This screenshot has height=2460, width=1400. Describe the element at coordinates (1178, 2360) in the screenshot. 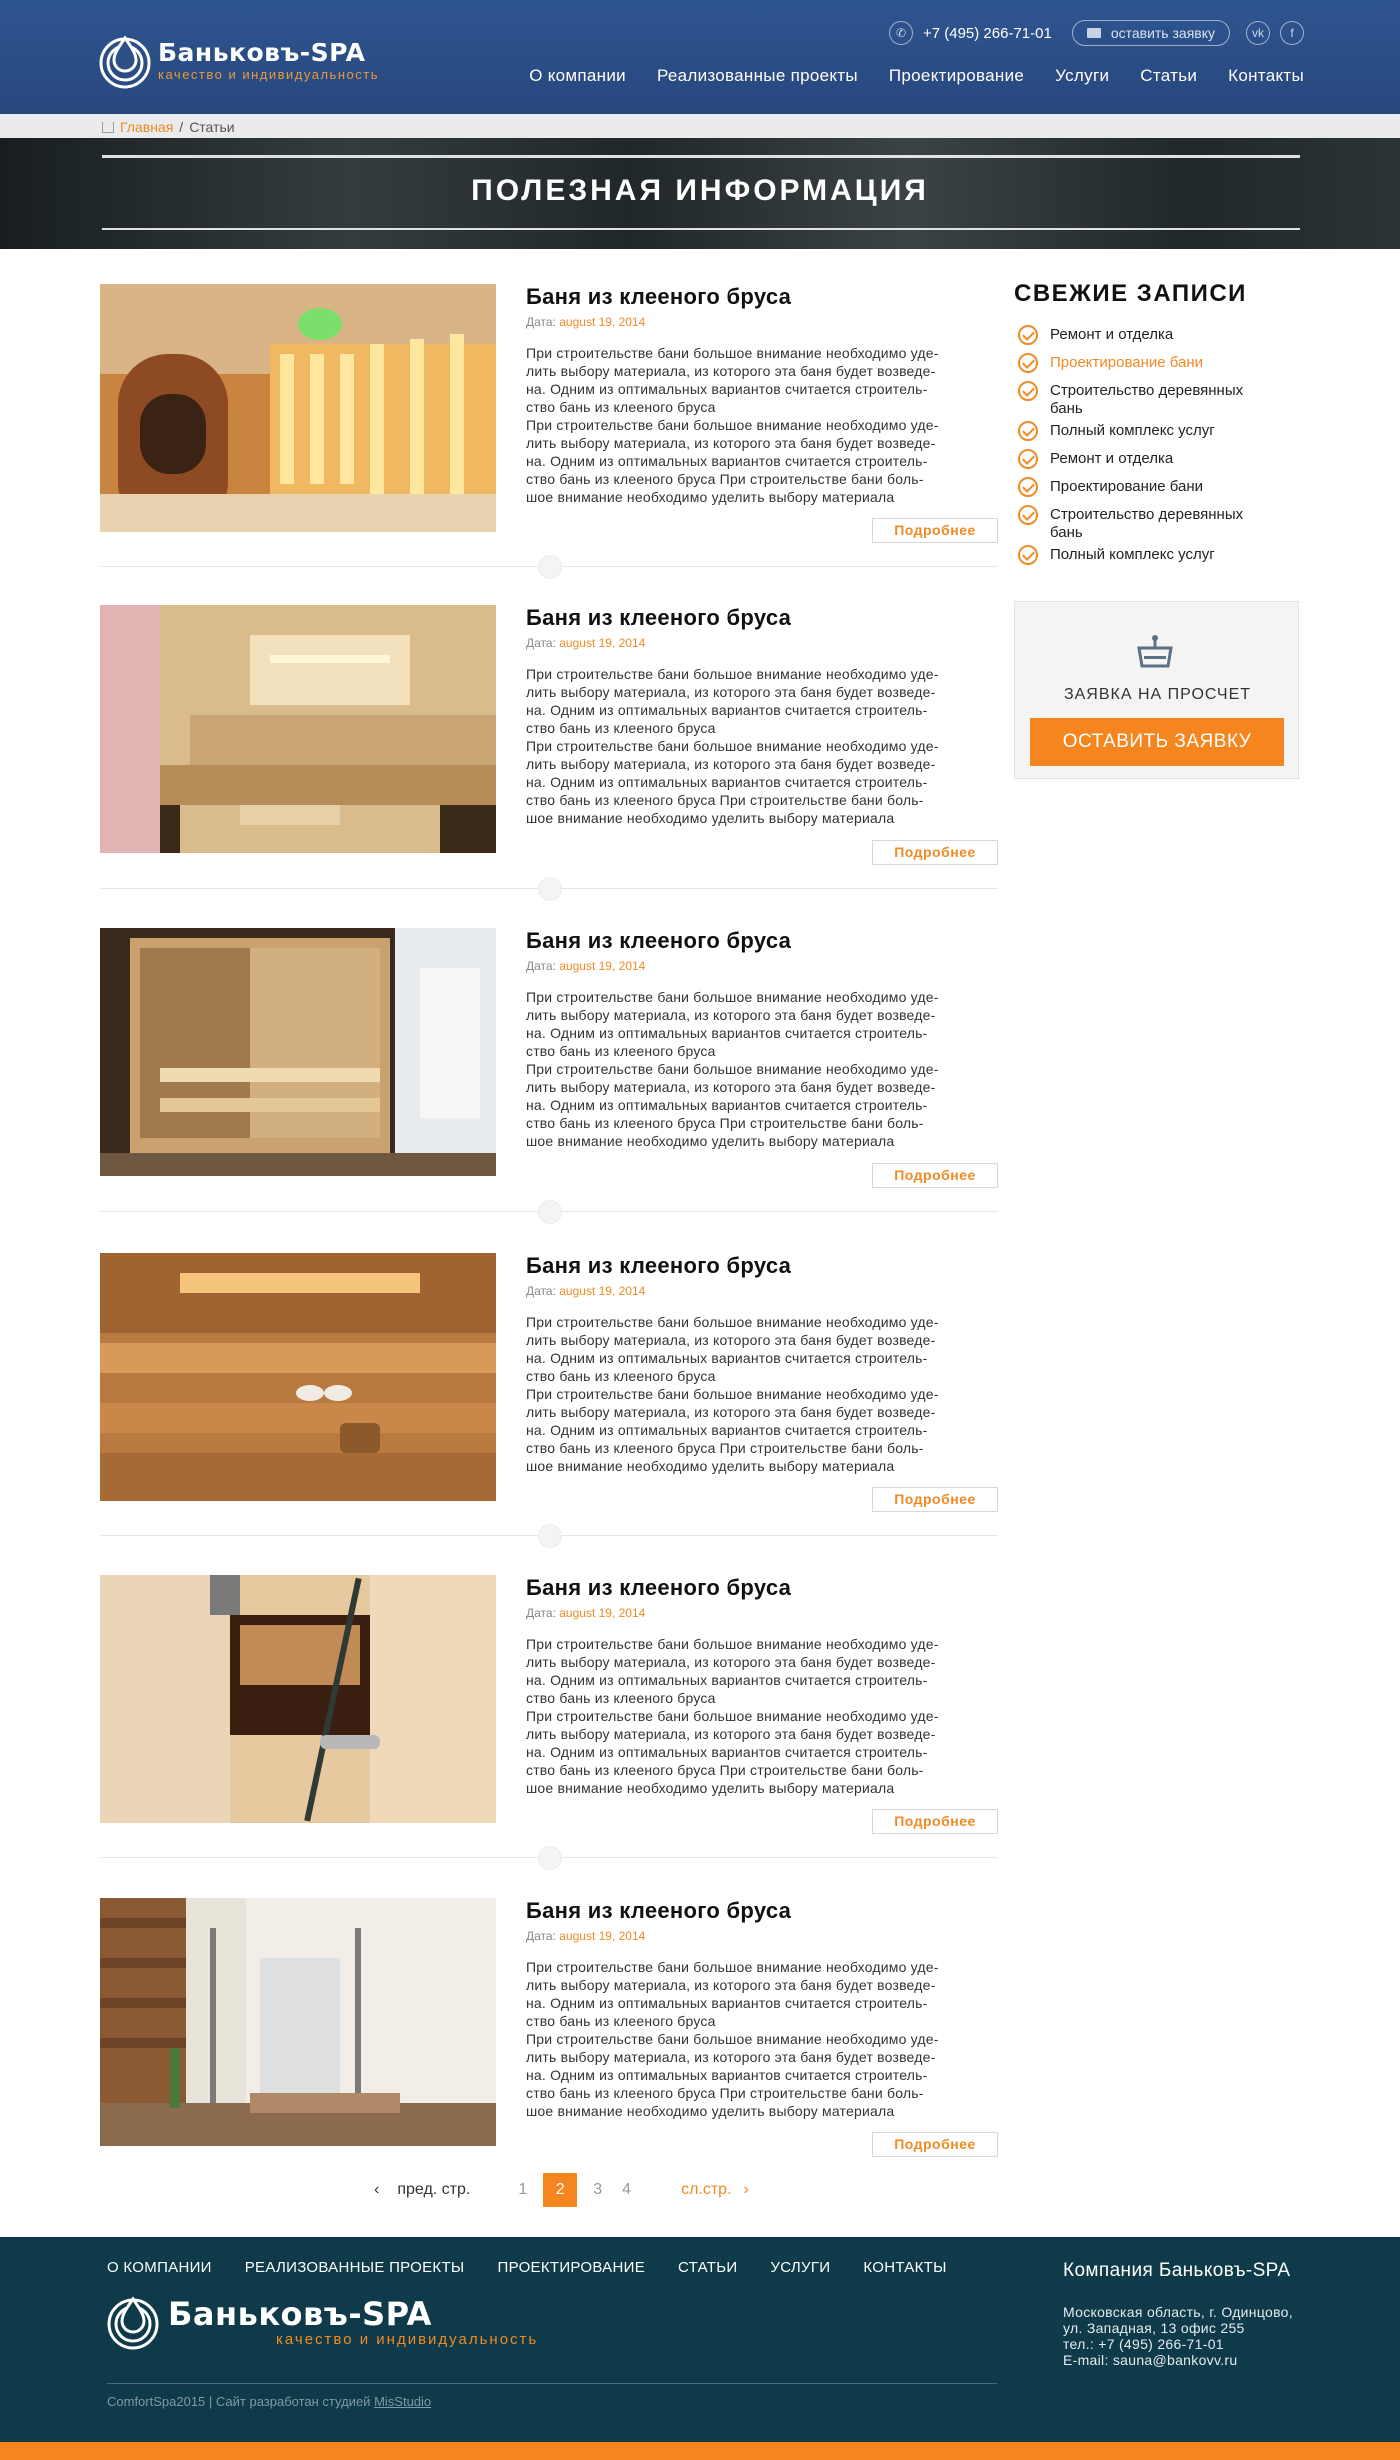

I see `company-email: E-mail: sauna@bankovv.ru` at that location.